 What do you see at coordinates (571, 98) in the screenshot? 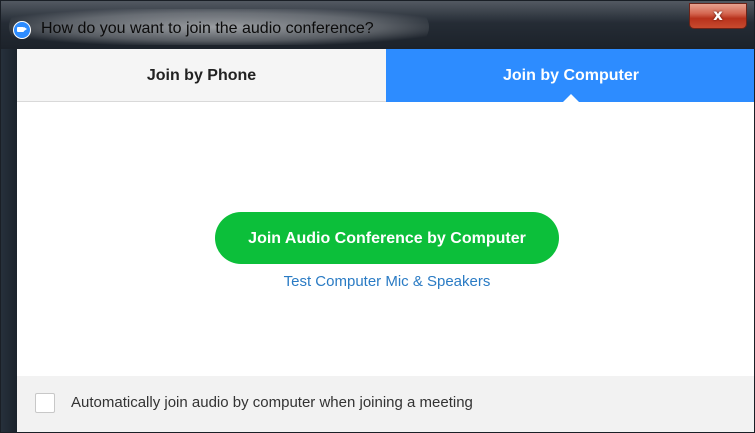
I see `active-tab-indicator` at bounding box center [571, 98].